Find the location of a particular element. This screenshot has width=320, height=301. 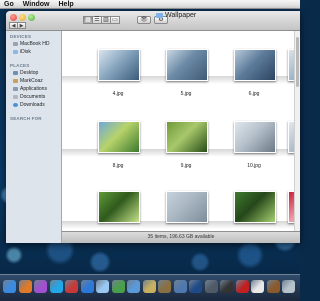

window-title: Wallpaper is located at coordinates (176, 15).